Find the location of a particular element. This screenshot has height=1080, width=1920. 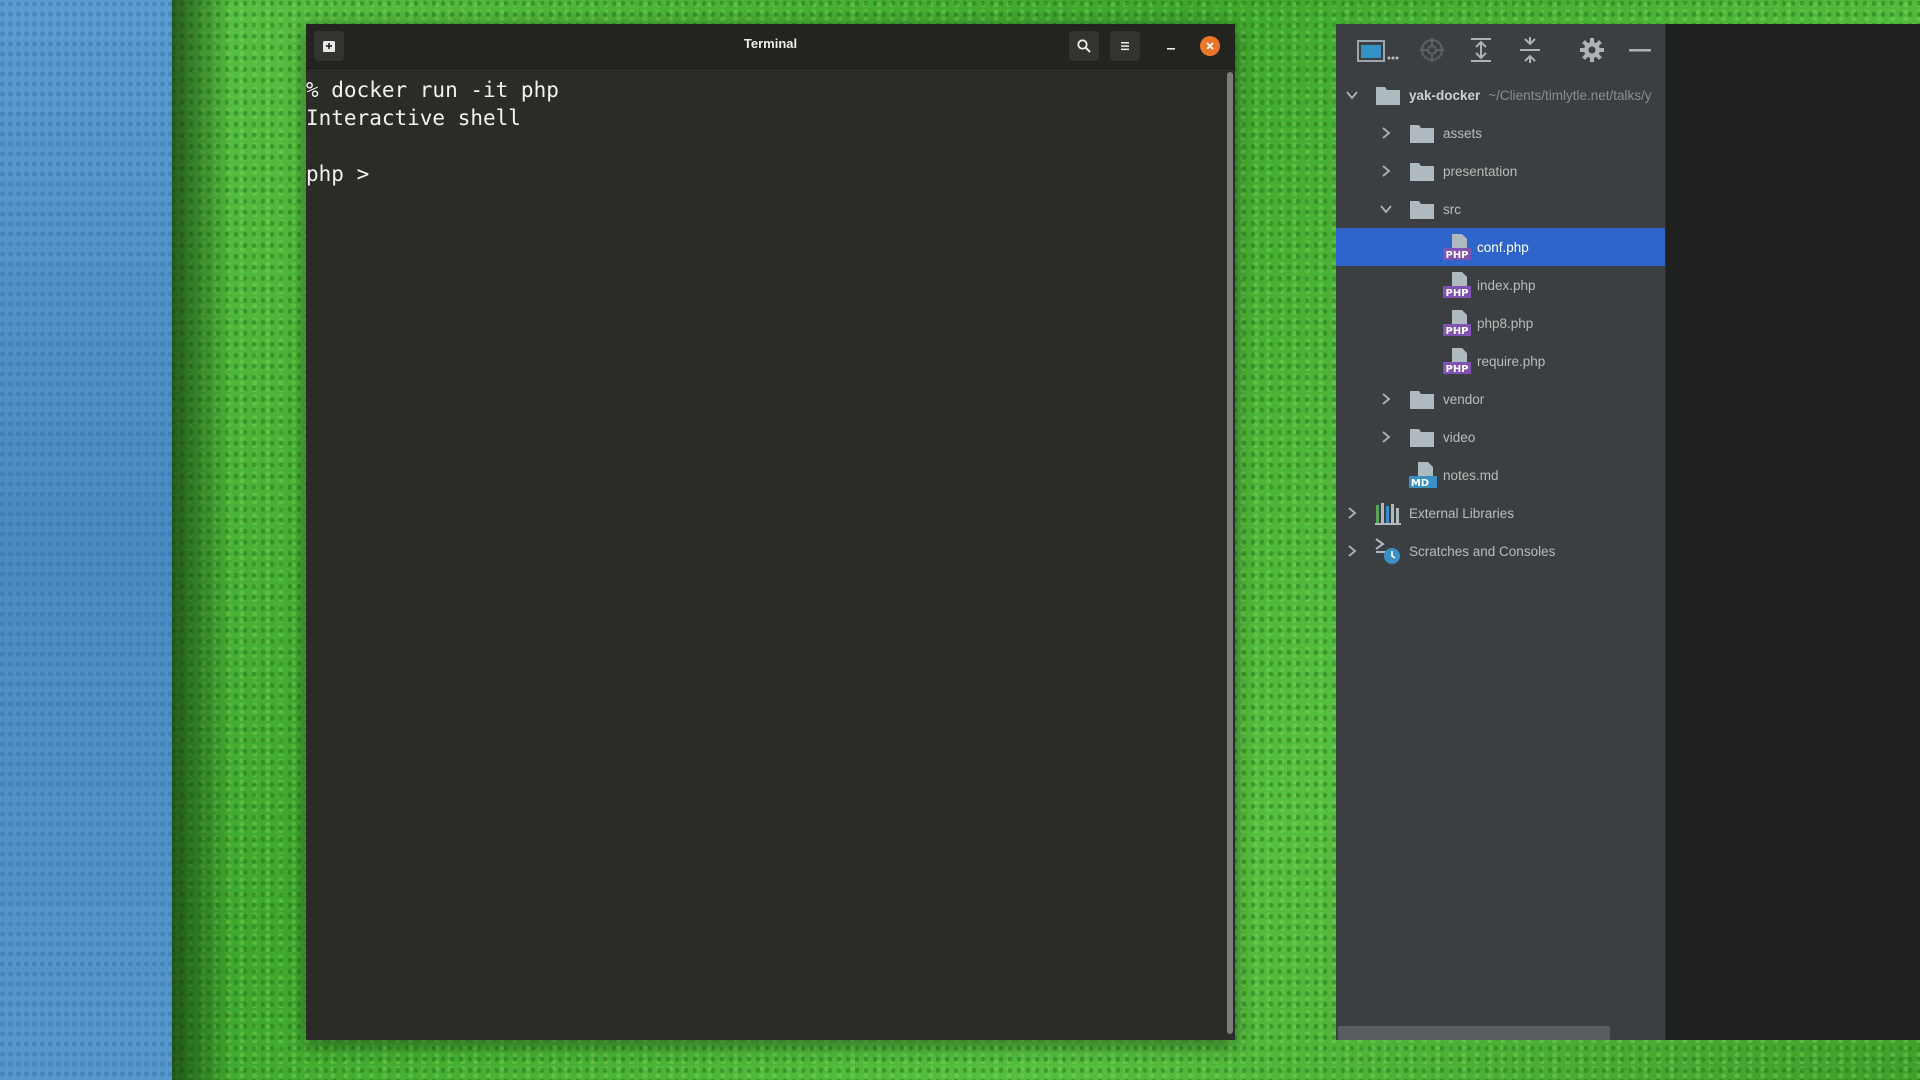

tree-item-notes-md: MD notes.md is located at coordinates (1500, 475).